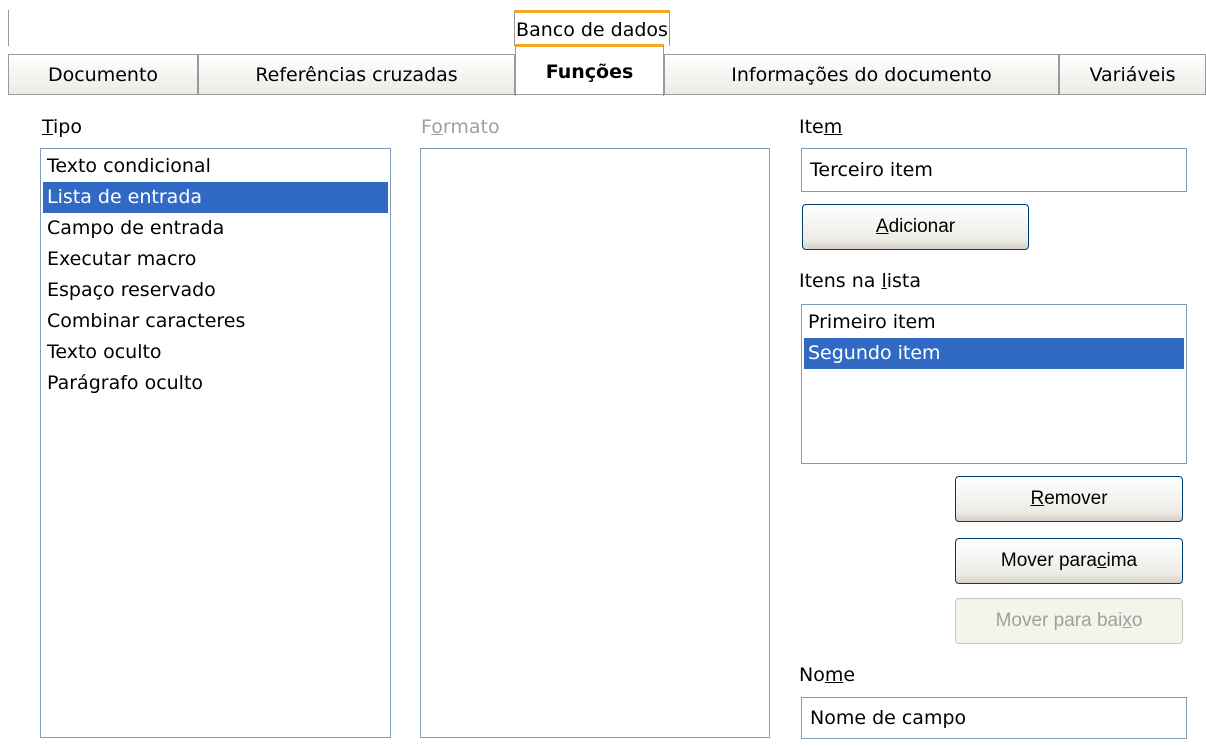  What do you see at coordinates (915, 227) in the screenshot?
I see `add-button: Adicionar` at bounding box center [915, 227].